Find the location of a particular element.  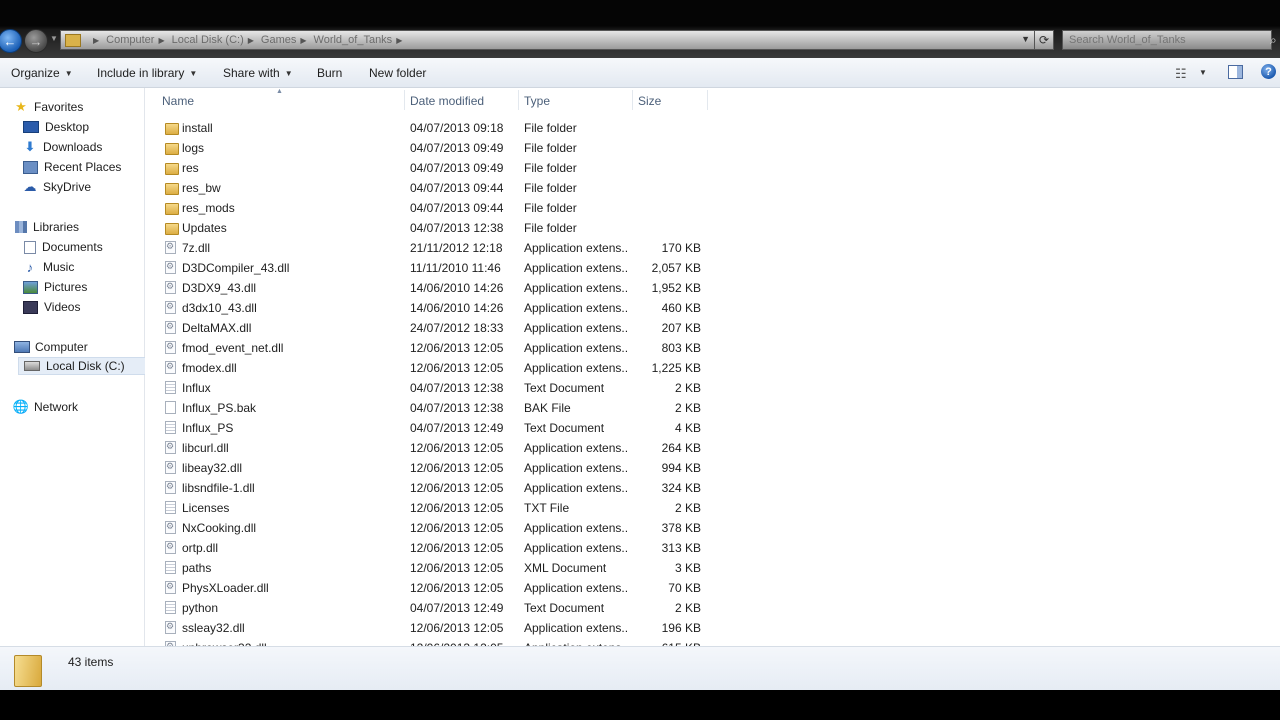

file-name: libcurl.dll is located at coordinates (205, 448).